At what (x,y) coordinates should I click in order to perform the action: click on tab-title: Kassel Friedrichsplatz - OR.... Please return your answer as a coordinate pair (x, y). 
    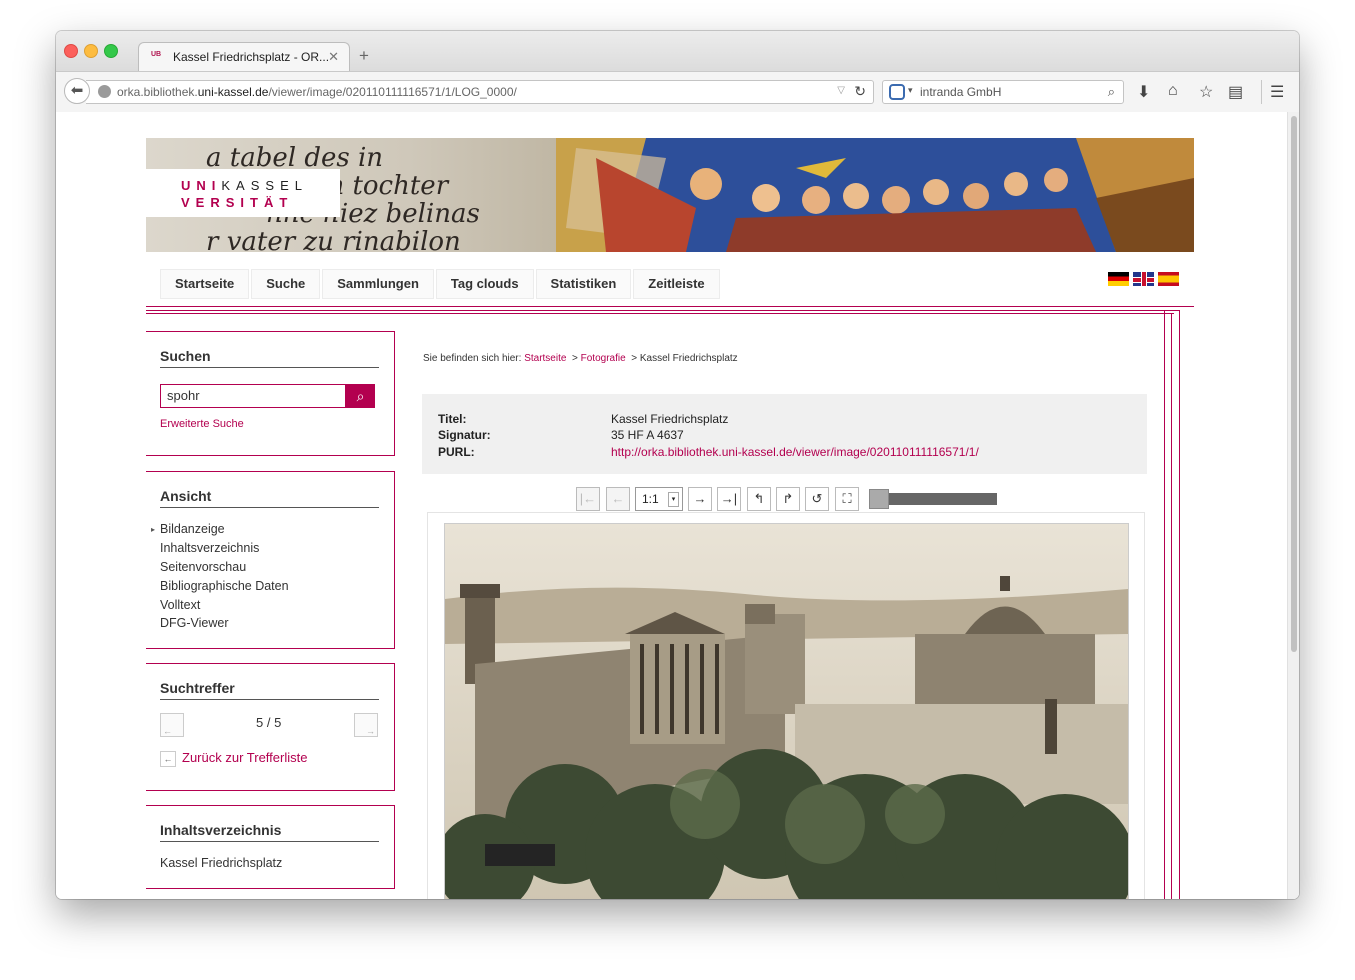
    Looking at the image, I should click on (251, 57).